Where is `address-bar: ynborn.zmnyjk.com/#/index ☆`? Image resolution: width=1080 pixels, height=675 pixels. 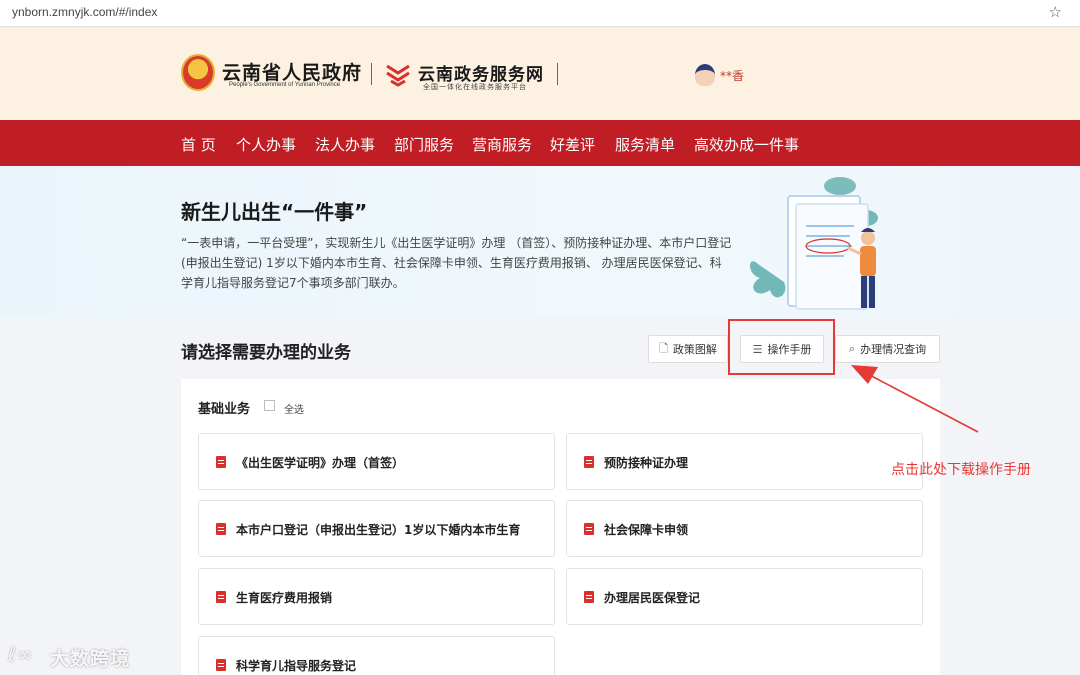 address-bar: ynborn.zmnyjk.com/#/index ☆ is located at coordinates (540, 13).